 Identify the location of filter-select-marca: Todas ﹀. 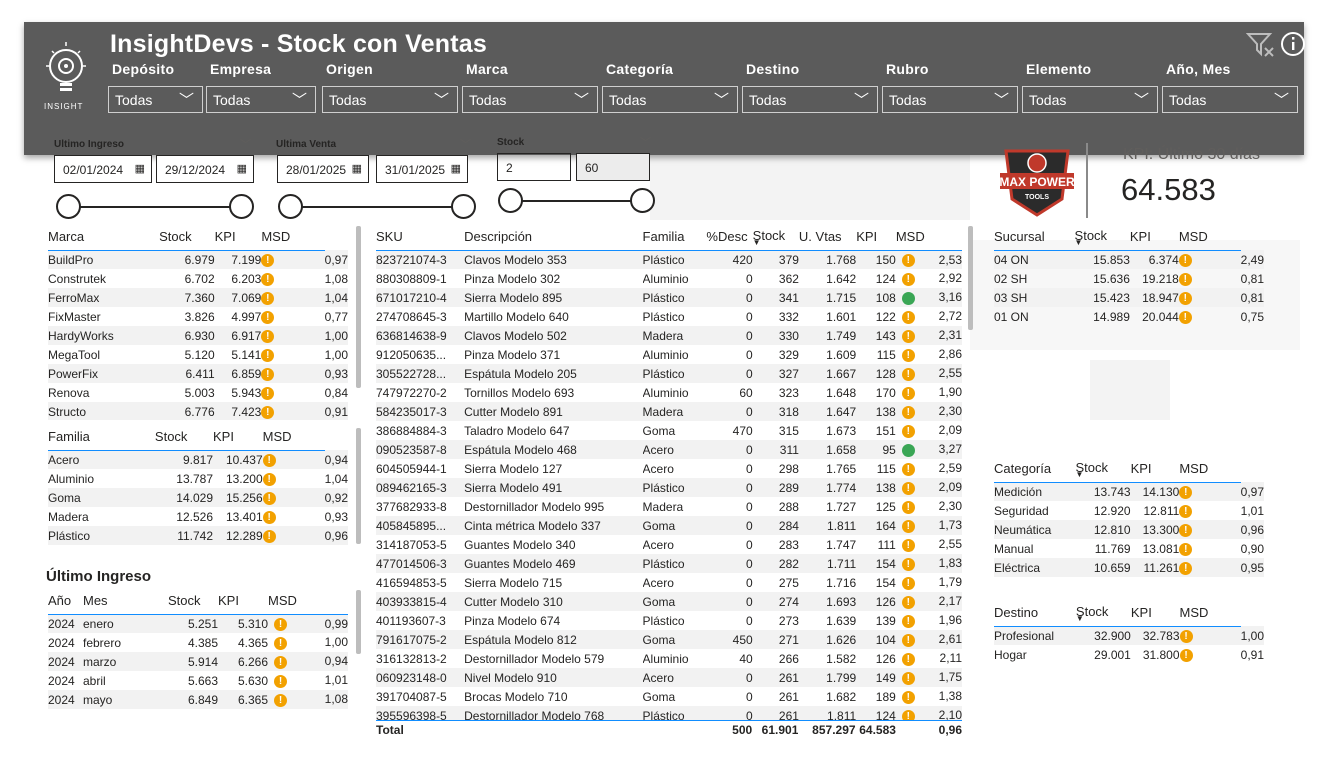
(530, 99).